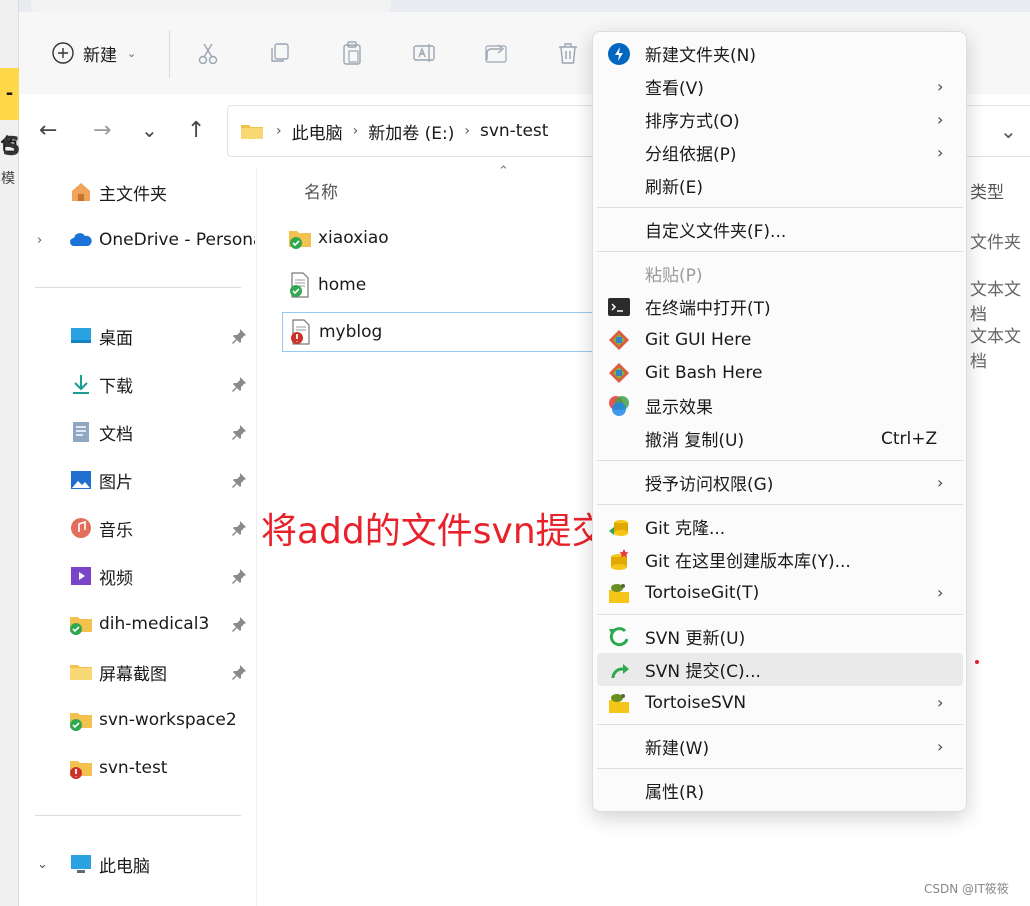 Image resolution: width=1030 pixels, height=906 pixels. Describe the element at coordinates (447, 285) in the screenshot. I see `file-row-home: home` at that location.